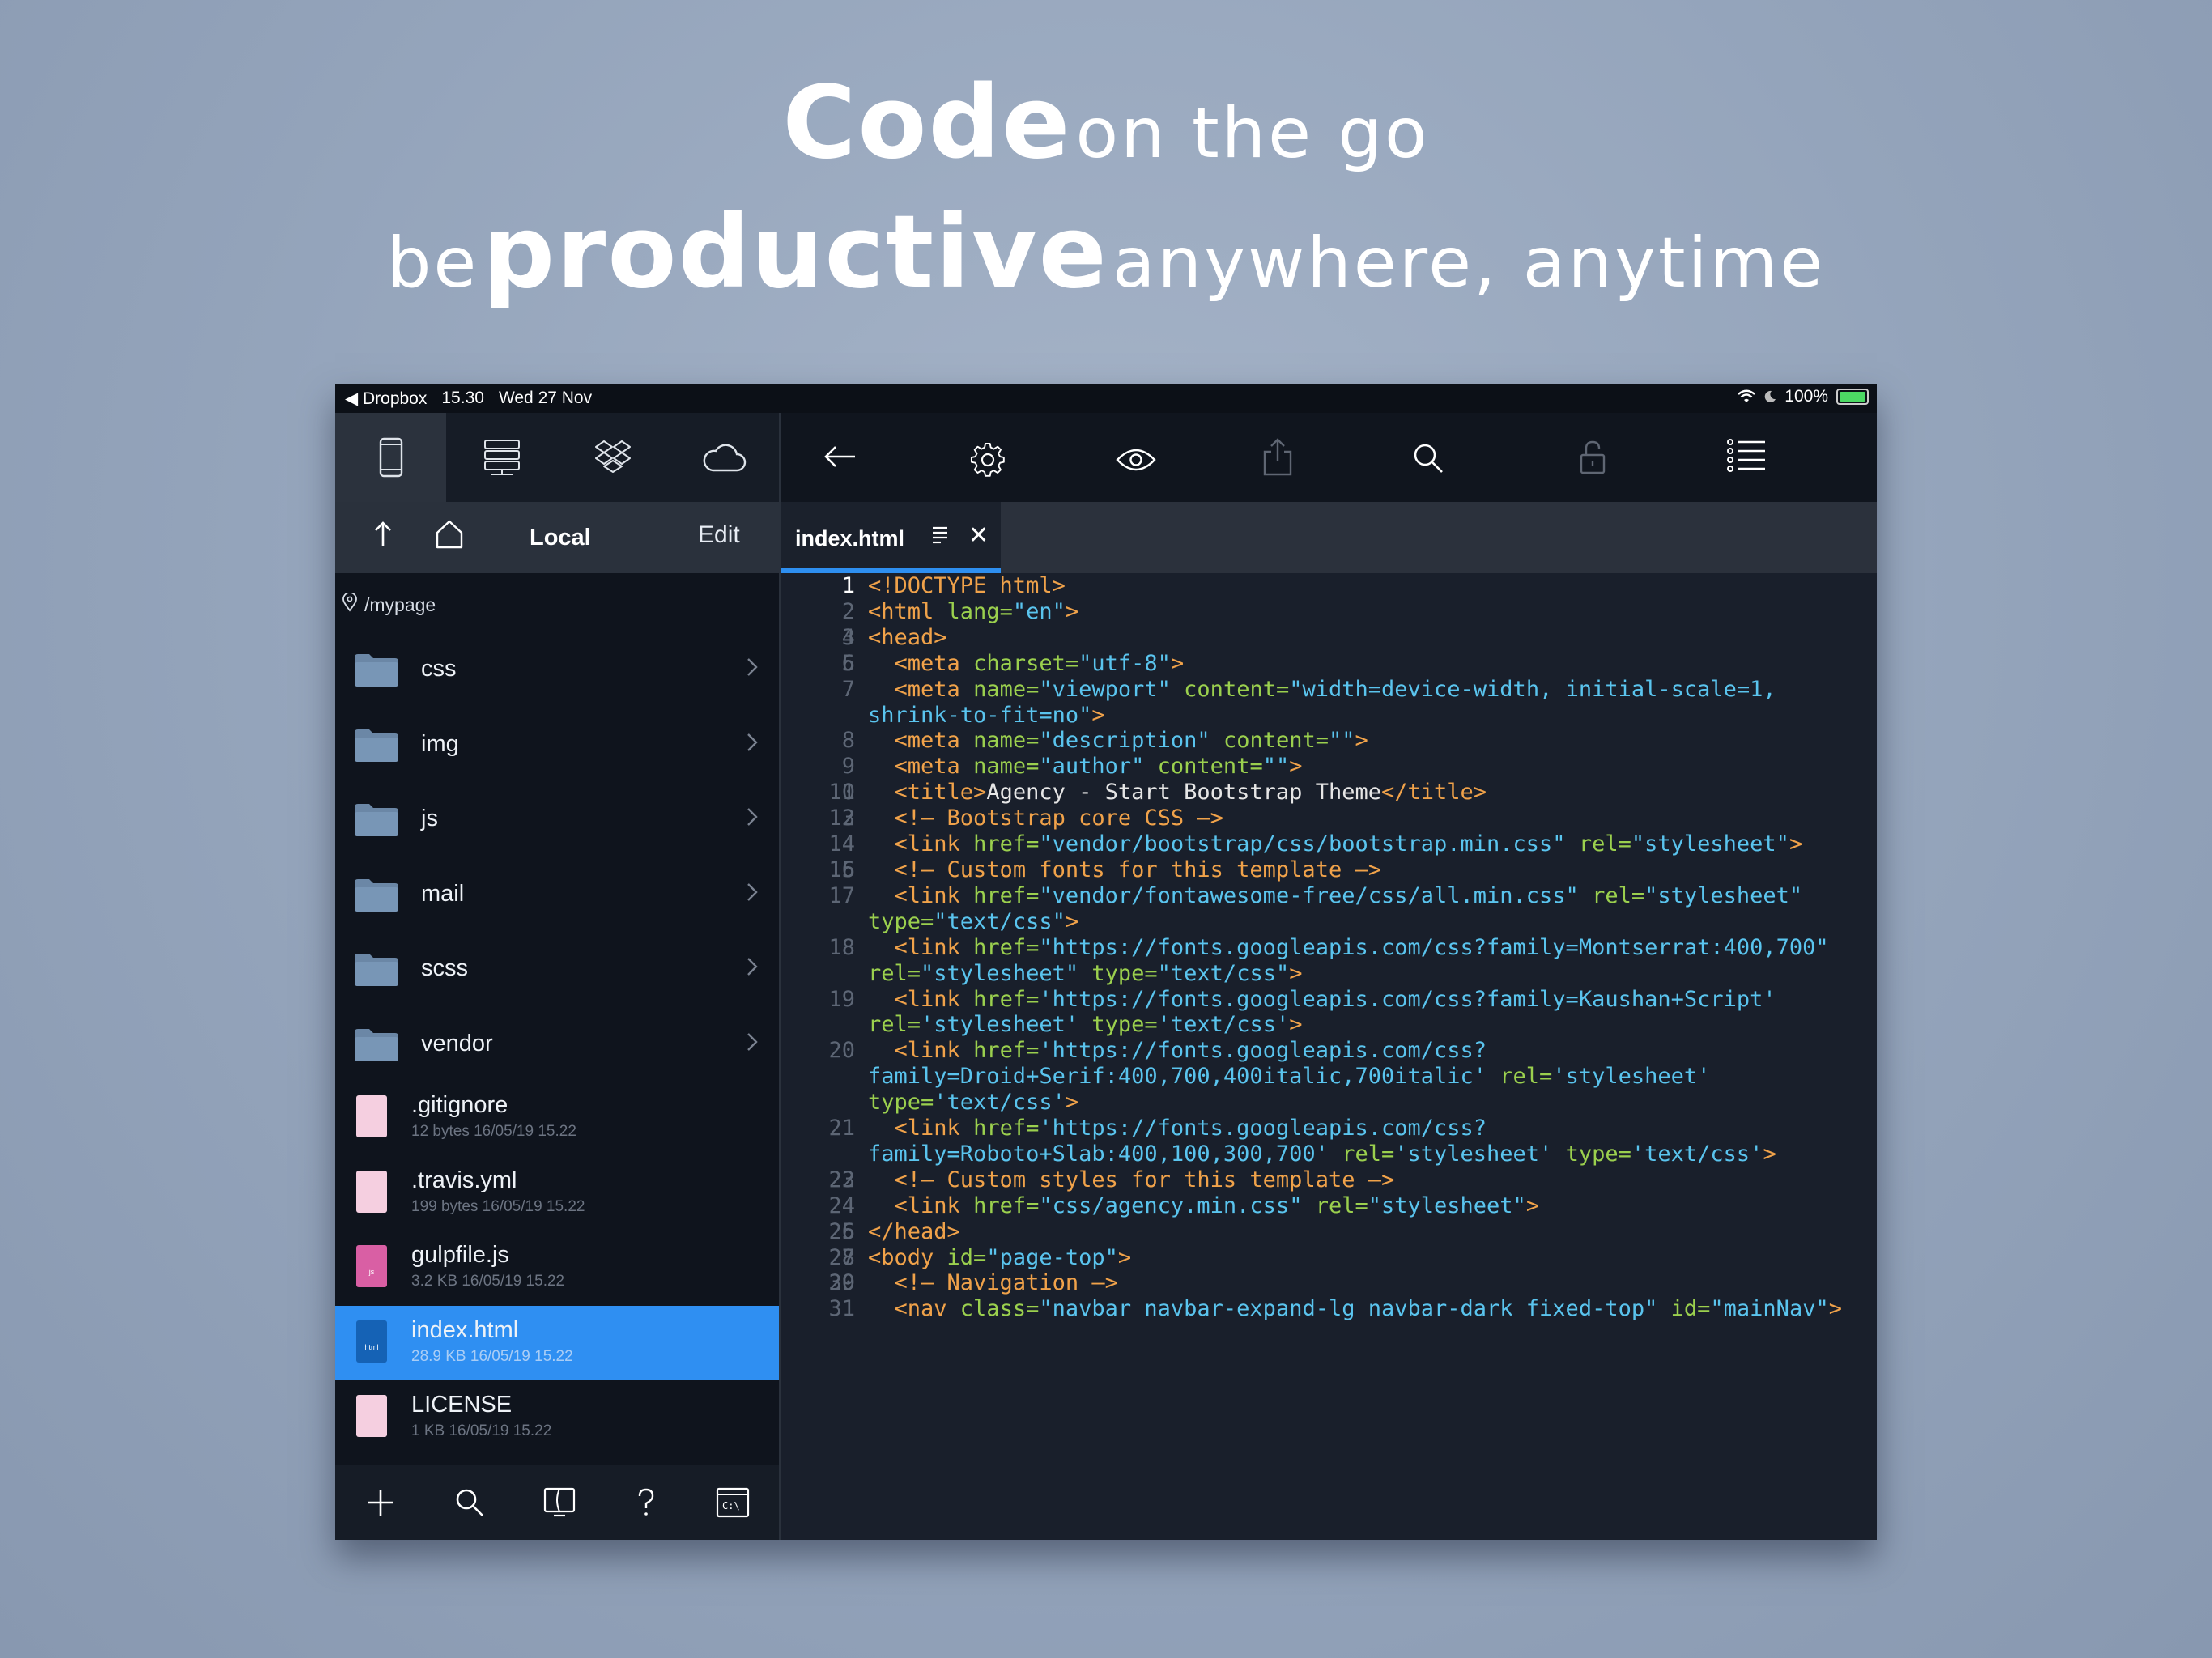  Describe the element at coordinates (463, 398) in the screenshot. I see `status-time: 15.30` at that location.